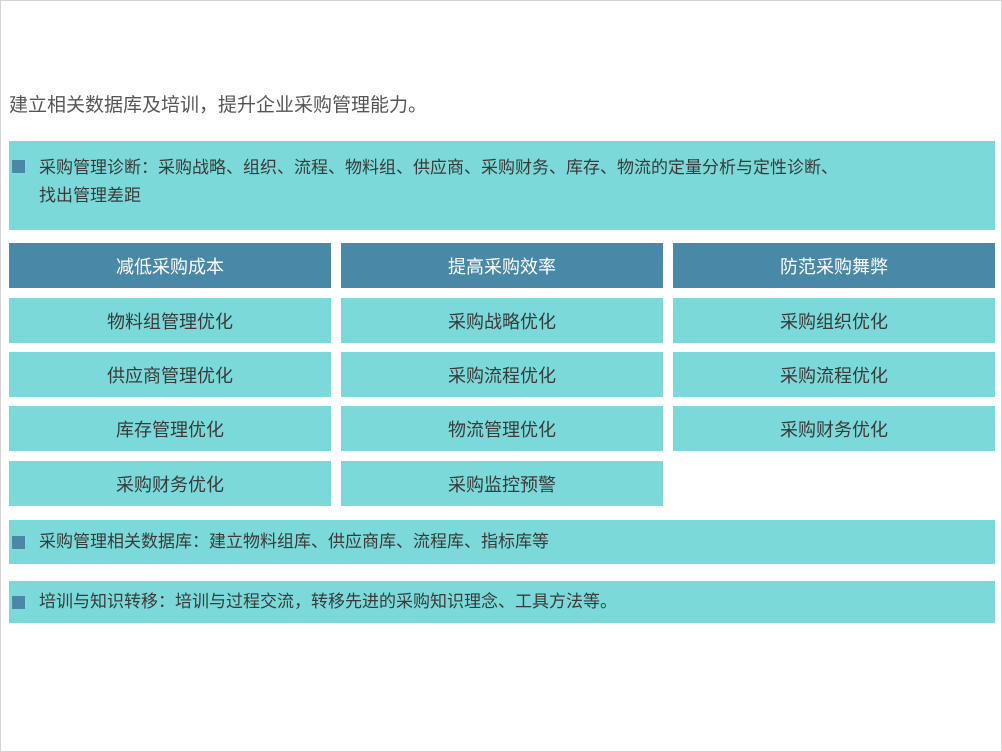 This screenshot has height=752, width=1002. I want to click on column-item: 物流管理优化, so click(502, 428).